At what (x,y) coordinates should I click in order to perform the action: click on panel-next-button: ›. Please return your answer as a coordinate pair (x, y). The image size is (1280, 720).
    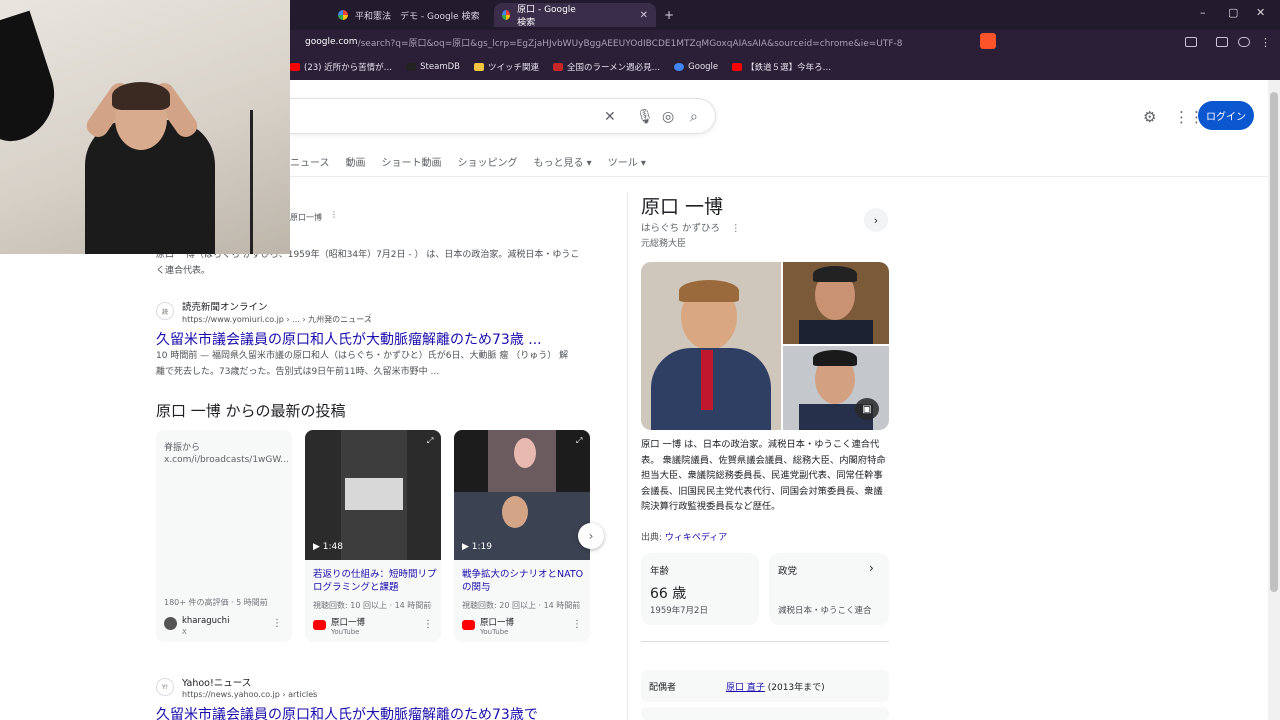
    Looking at the image, I should click on (876, 220).